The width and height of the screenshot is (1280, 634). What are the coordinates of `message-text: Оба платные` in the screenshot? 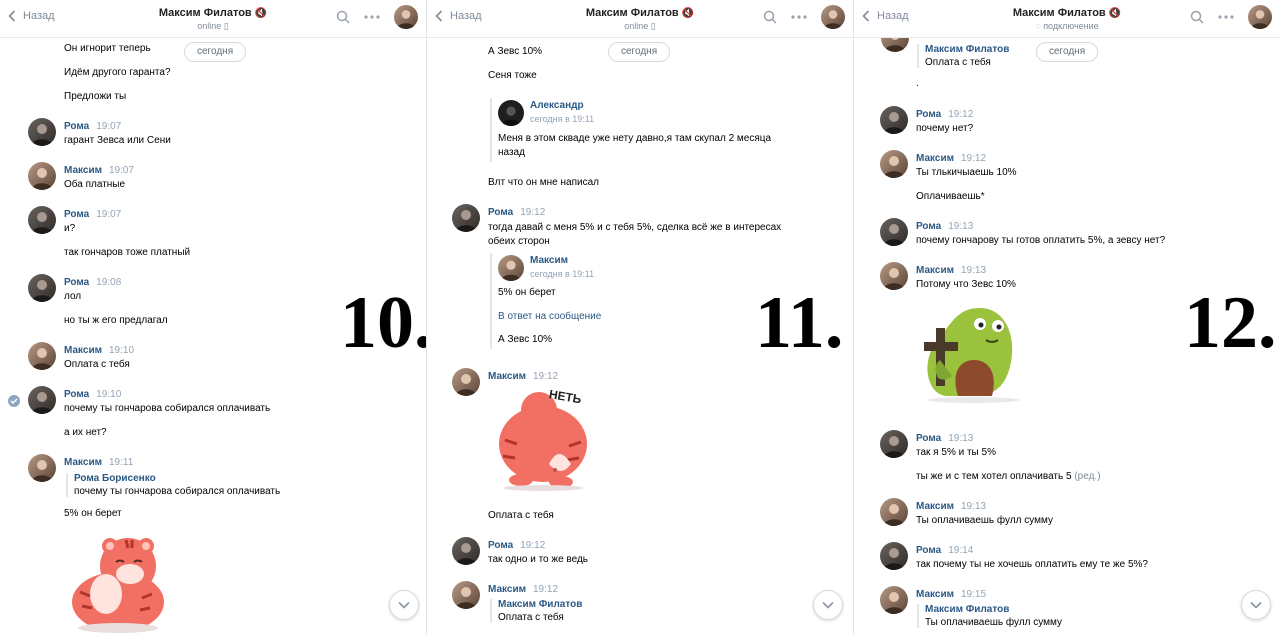 It's located at (95, 184).